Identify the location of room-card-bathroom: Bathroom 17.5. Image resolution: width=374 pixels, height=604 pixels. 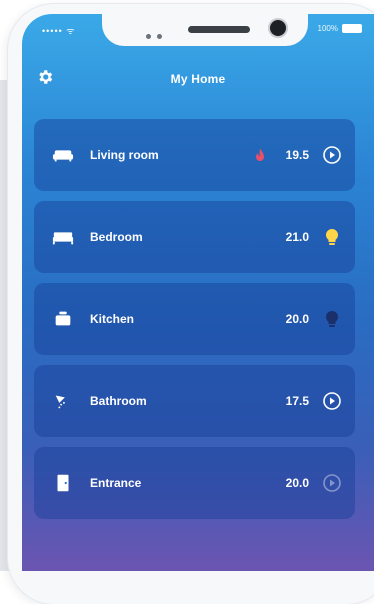
(194, 401).